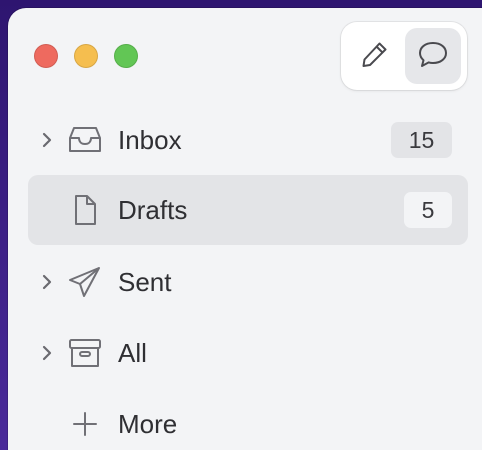  I want to click on chat-button, so click(433, 56).